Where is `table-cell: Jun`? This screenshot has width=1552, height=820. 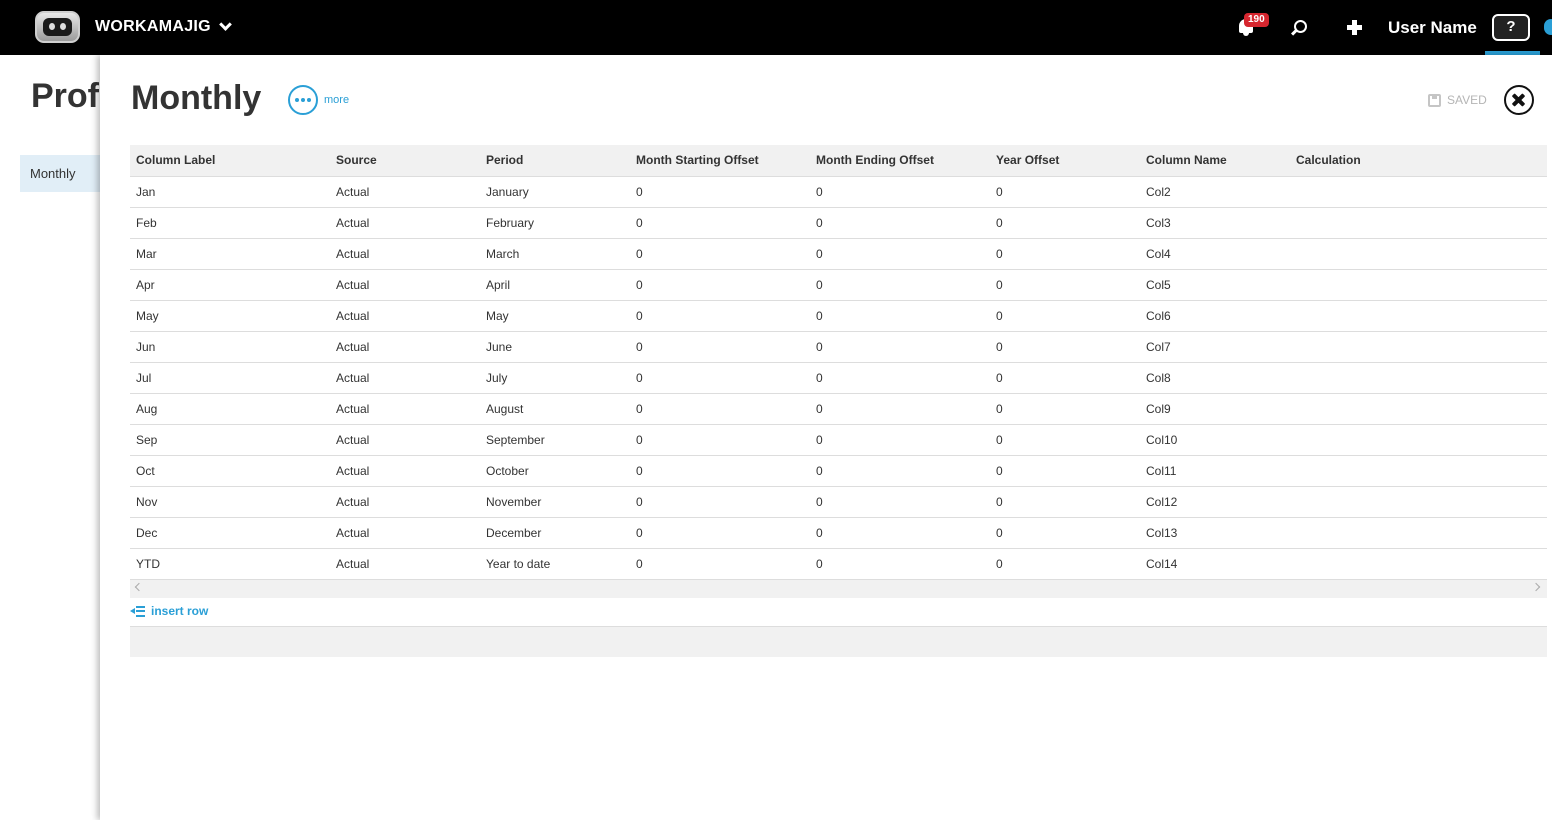
table-cell: Jun is located at coordinates (230, 347).